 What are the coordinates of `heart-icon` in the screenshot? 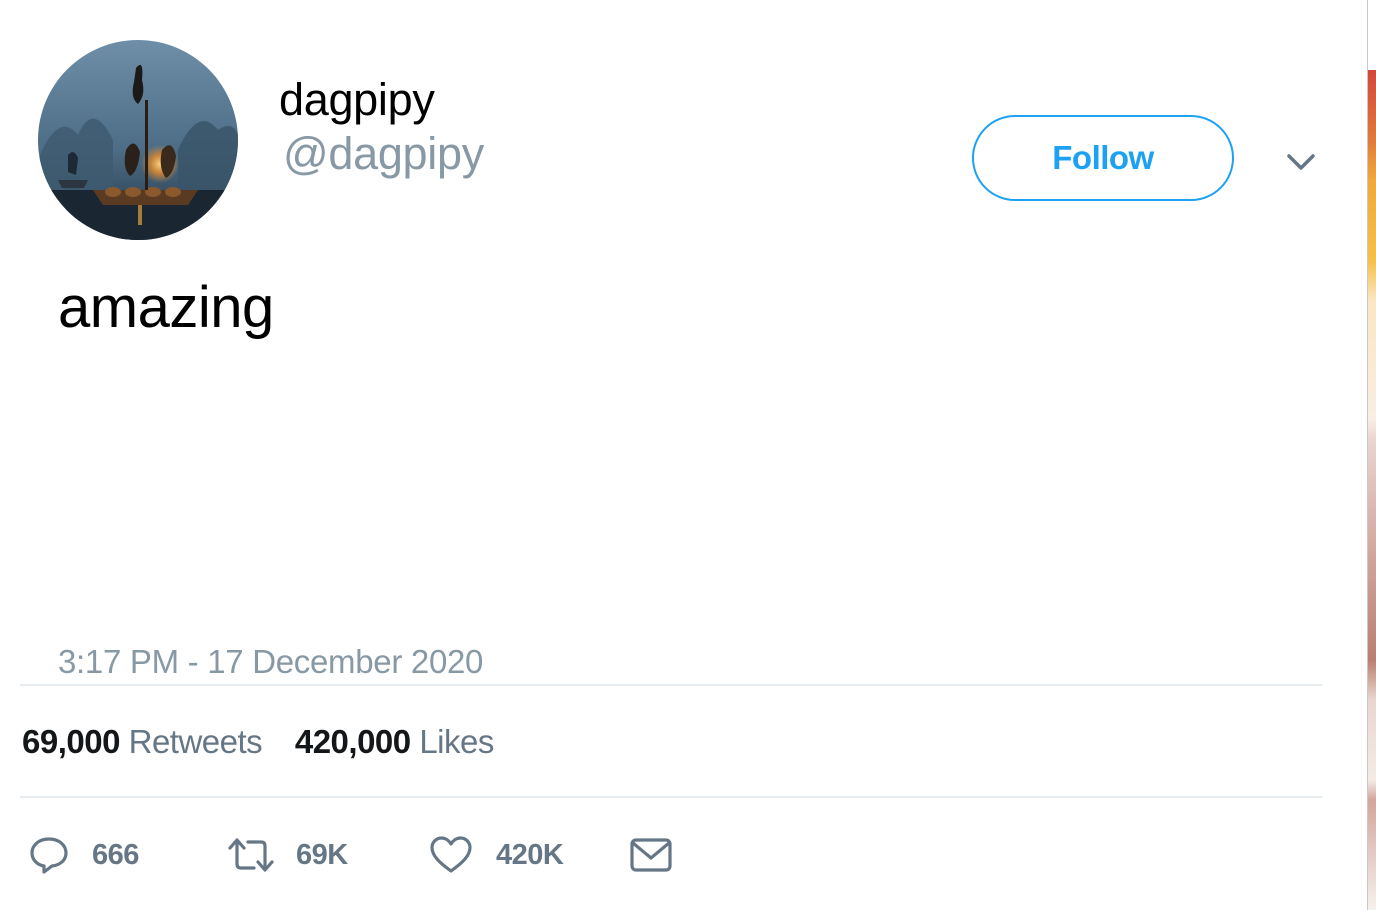 It's located at (451, 854).